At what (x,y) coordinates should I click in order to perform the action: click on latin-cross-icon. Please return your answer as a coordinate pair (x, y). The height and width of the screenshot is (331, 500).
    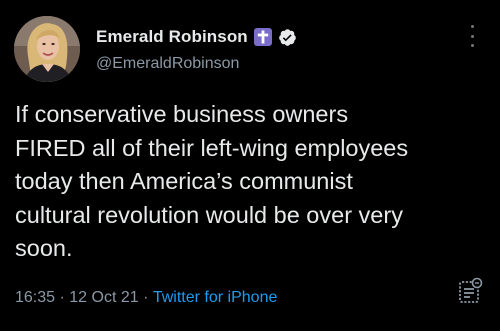
    Looking at the image, I should click on (262, 37).